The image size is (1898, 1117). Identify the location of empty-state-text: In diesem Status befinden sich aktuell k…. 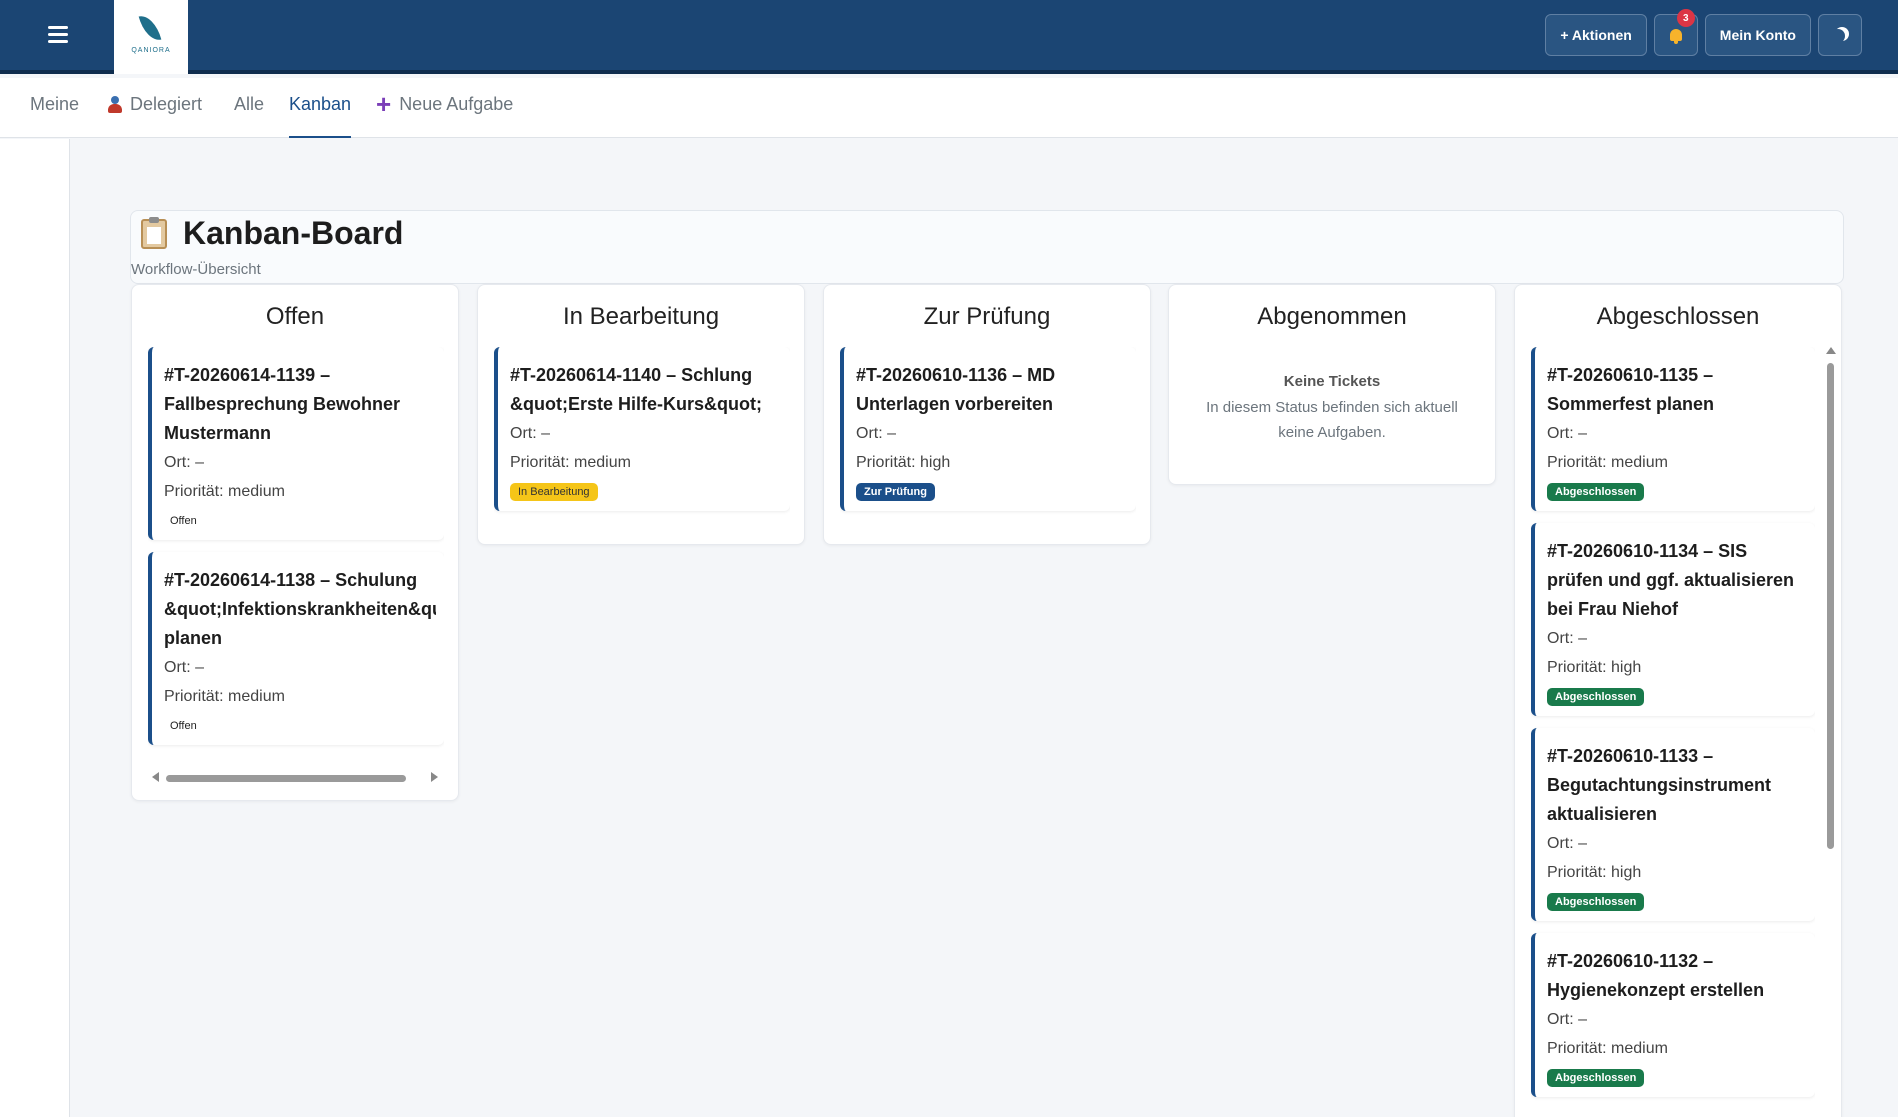
(1332, 420).